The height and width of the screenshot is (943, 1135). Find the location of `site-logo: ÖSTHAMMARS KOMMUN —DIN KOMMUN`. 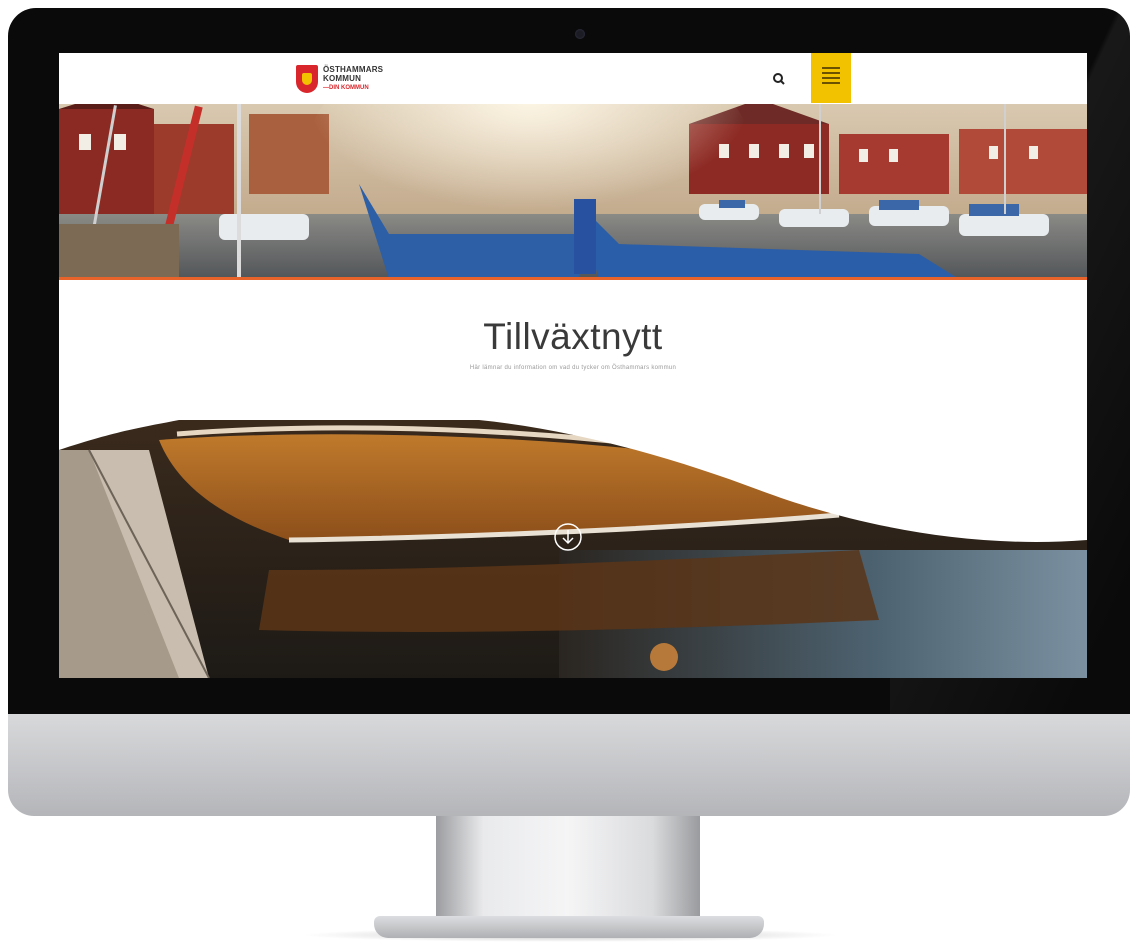

site-logo: ÖSTHAMMARS KOMMUN —DIN KOMMUN is located at coordinates (339, 79).